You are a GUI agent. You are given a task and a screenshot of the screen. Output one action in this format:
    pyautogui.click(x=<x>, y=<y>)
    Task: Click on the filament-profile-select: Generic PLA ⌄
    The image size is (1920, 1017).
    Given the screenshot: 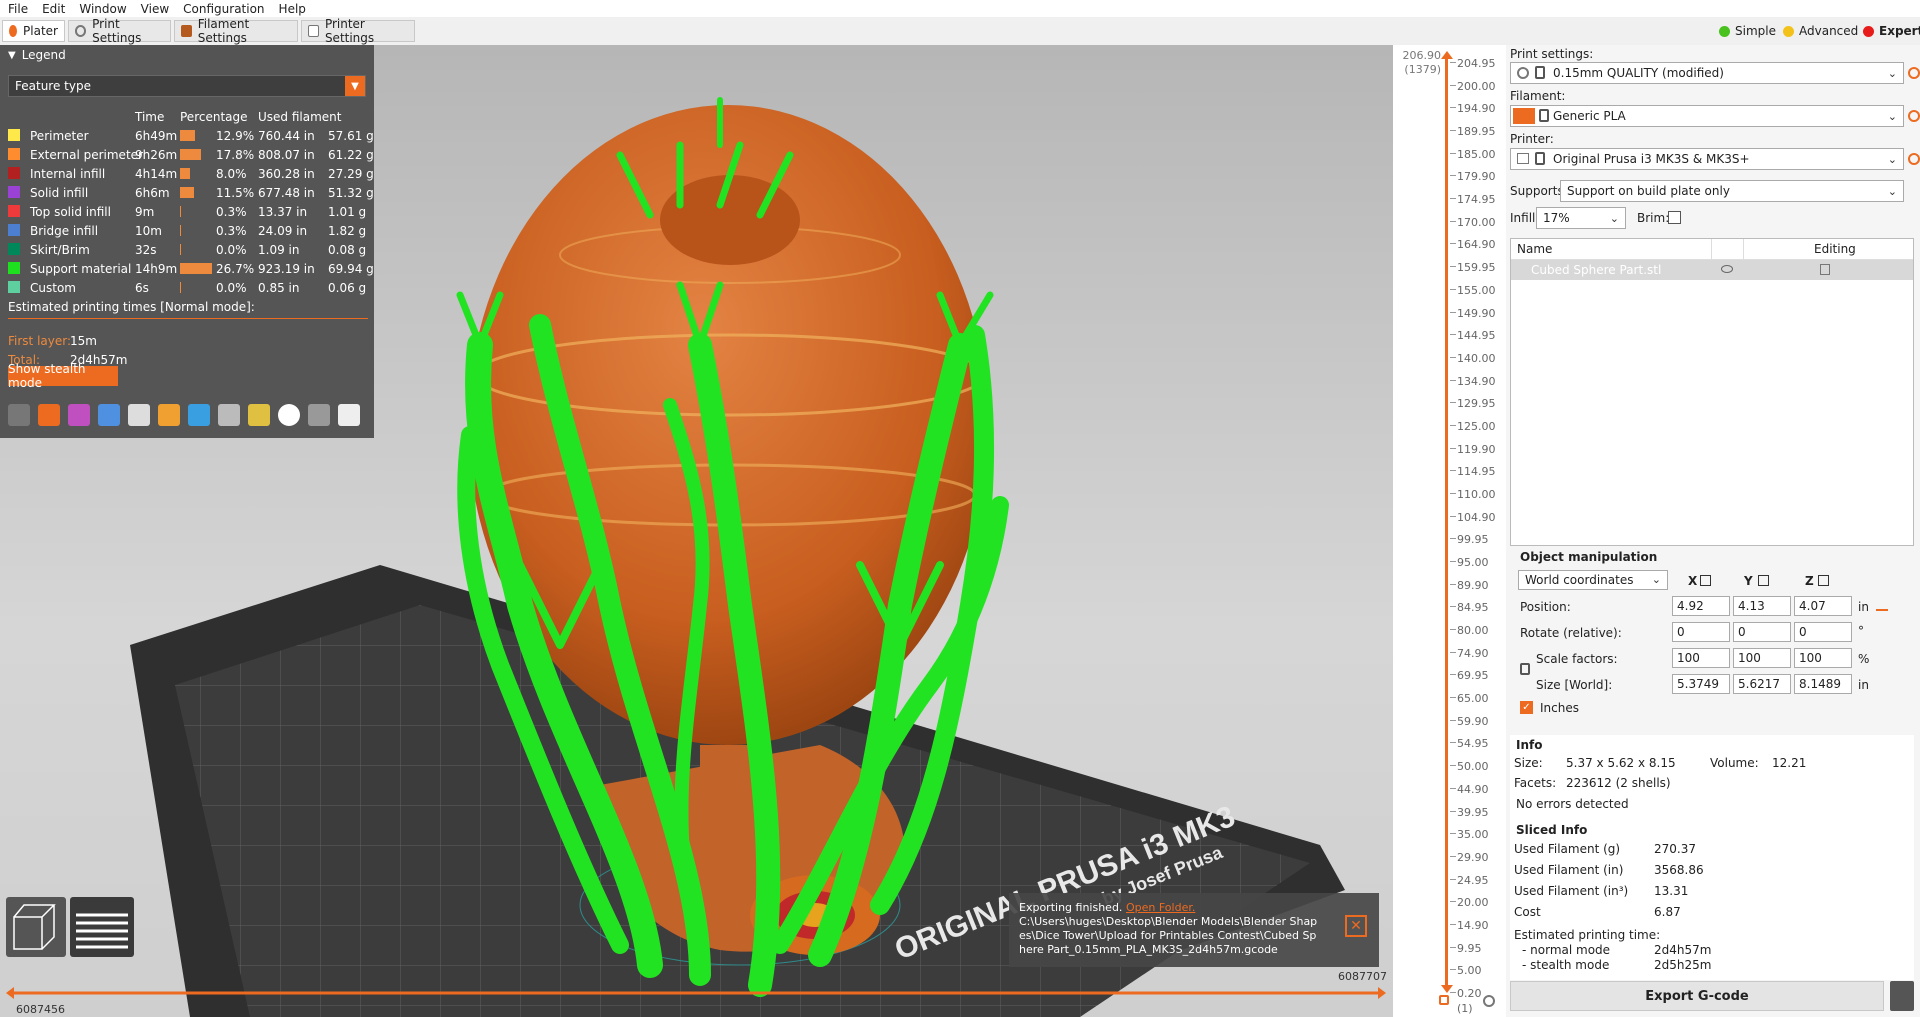 What is the action you would take?
    pyautogui.click(x=1707, y=116)
    